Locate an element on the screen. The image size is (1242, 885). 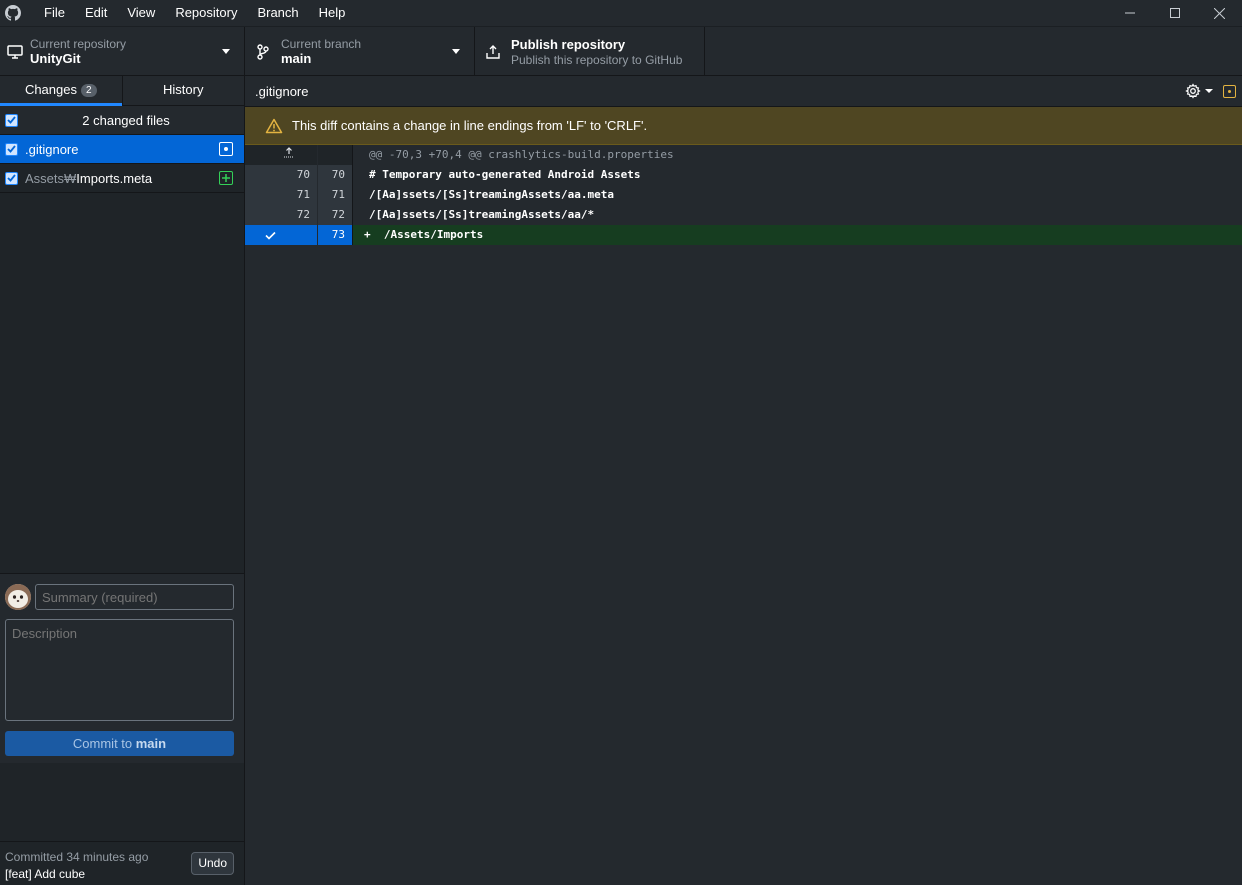
diff-settings-button is located at coordinates (1199, 91).